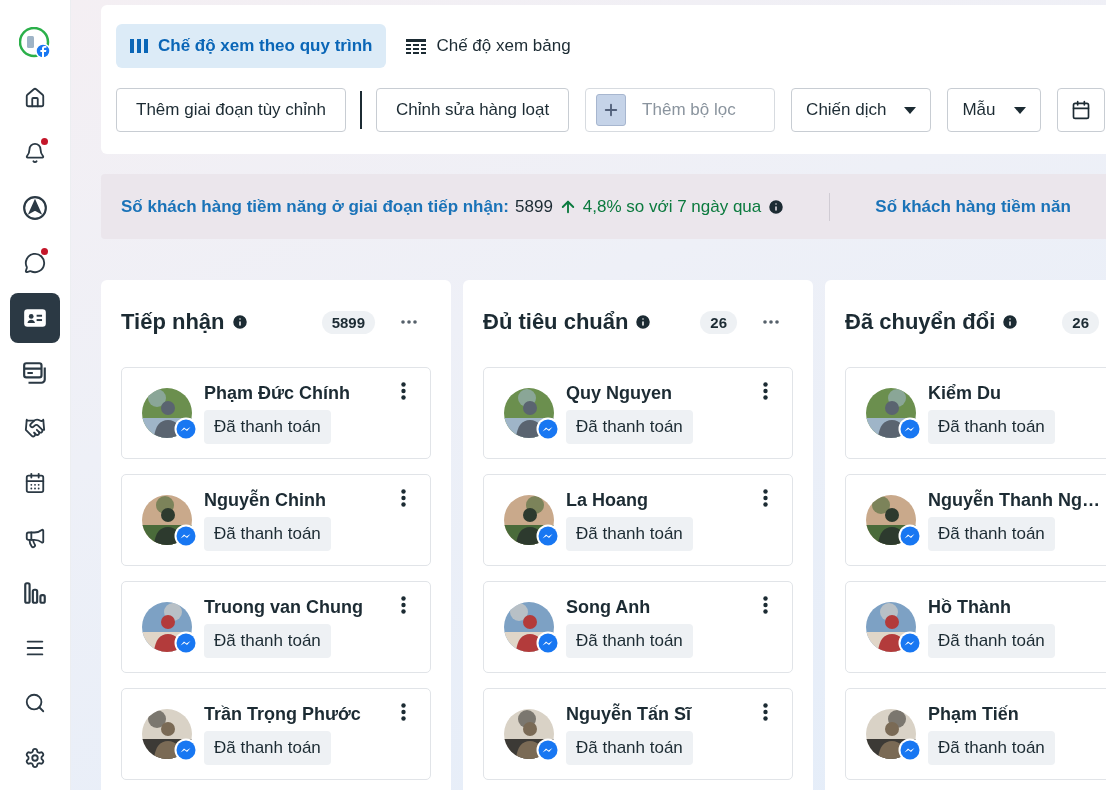 This screenshot has width=1106, height=790. What do you see at coordinates (920, 322) in the screenshot?
I see `column-title: Đã chuyển đổi` at bounding box center [920, 322].